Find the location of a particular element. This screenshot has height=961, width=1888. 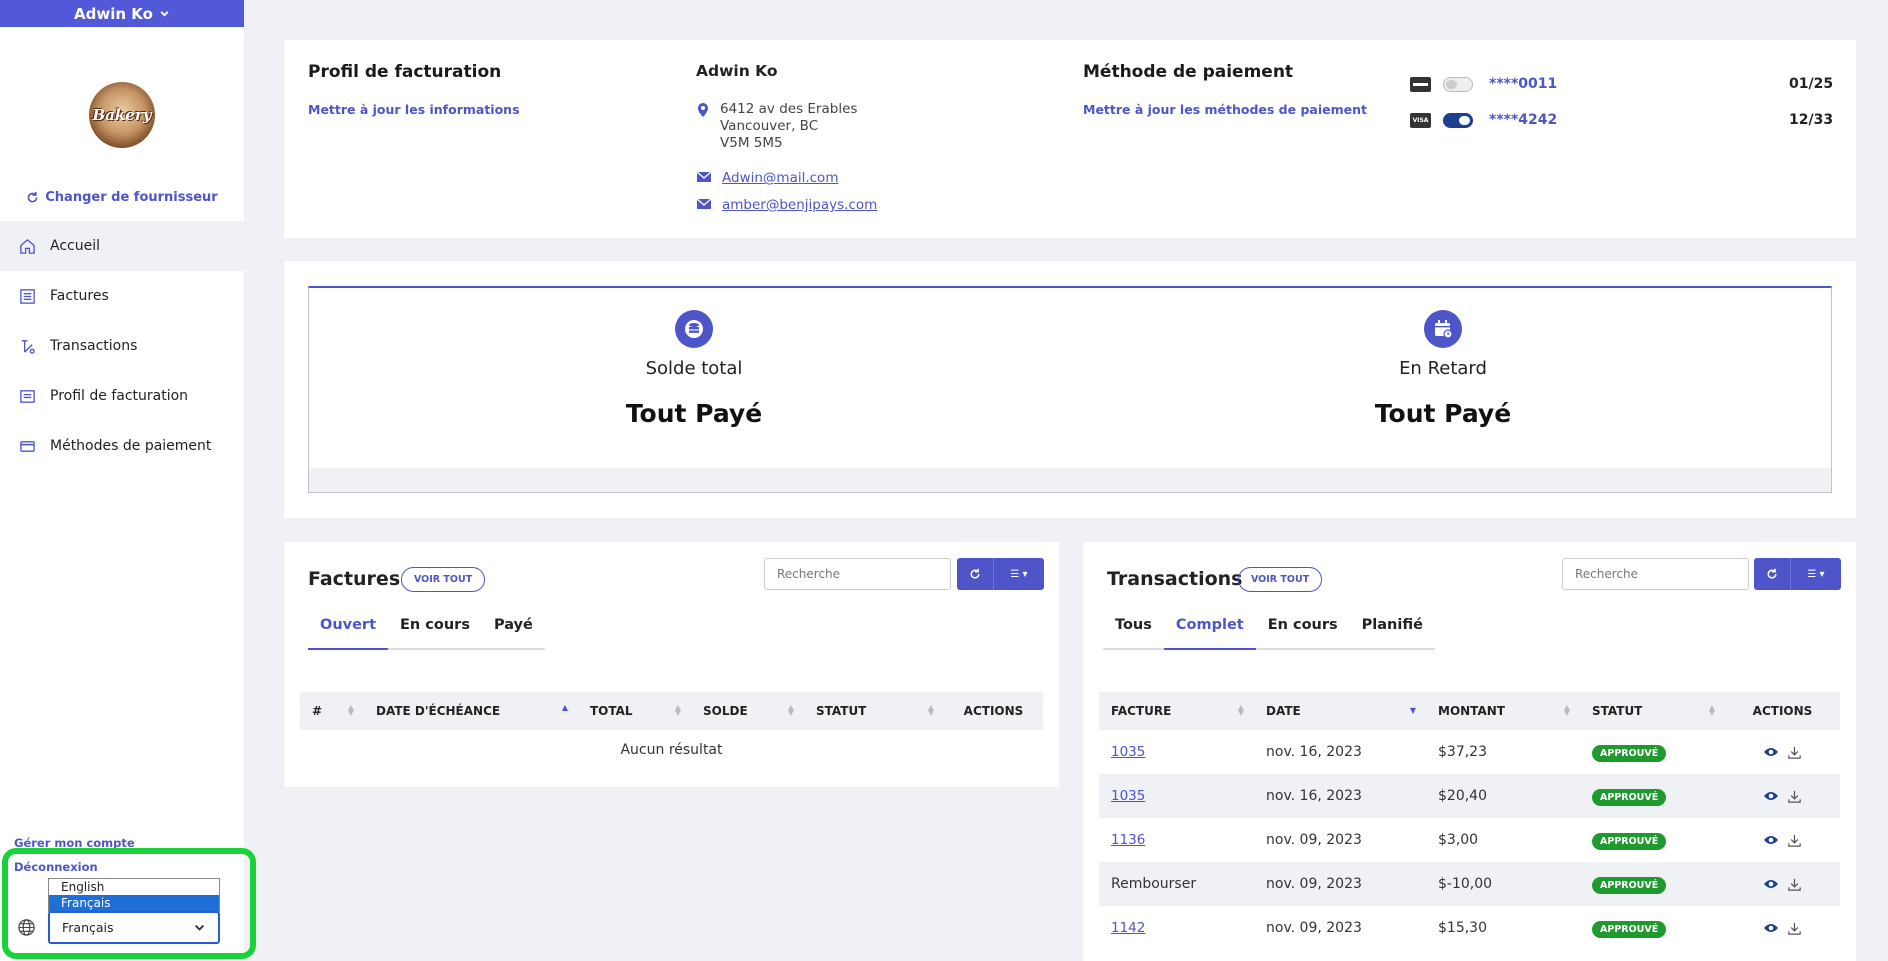

transactions-tabs: Tous Complet En cours Planifié is located at coordinates (1269, 633).